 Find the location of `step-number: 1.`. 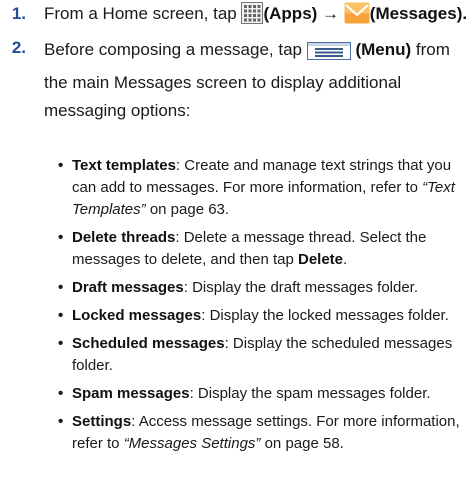

step-number: 1. is located at coordinates (18, 13).